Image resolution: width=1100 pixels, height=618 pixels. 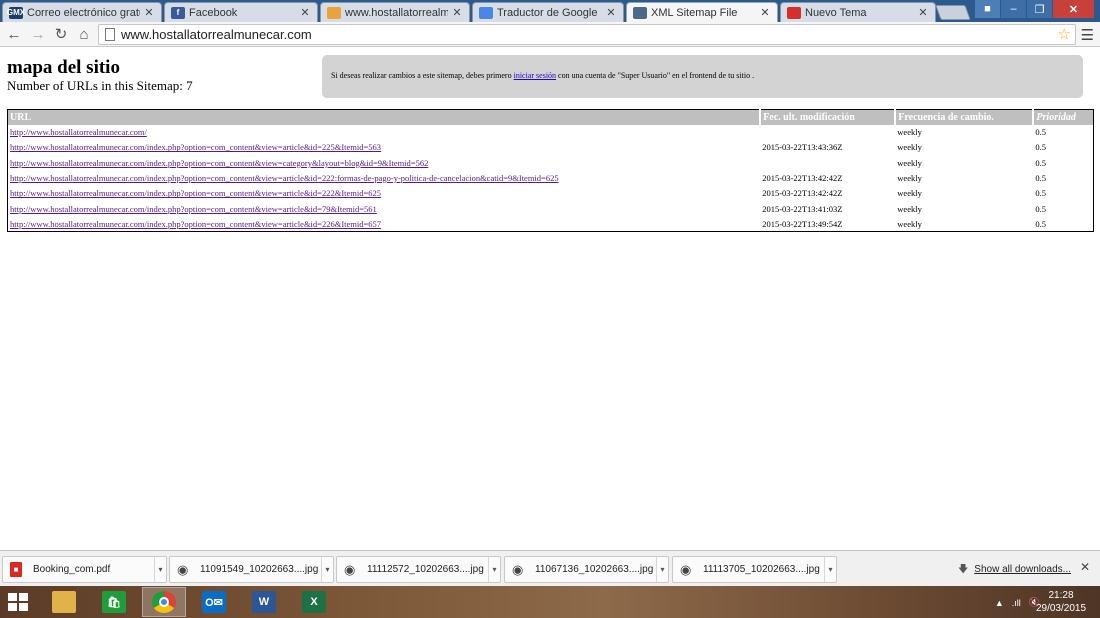 What do you see at coordinates (216, 35) in the screenshot?
I see `address-bar-url: www.hostallatorrealmunecar.com` at bounding box center [216, 35].